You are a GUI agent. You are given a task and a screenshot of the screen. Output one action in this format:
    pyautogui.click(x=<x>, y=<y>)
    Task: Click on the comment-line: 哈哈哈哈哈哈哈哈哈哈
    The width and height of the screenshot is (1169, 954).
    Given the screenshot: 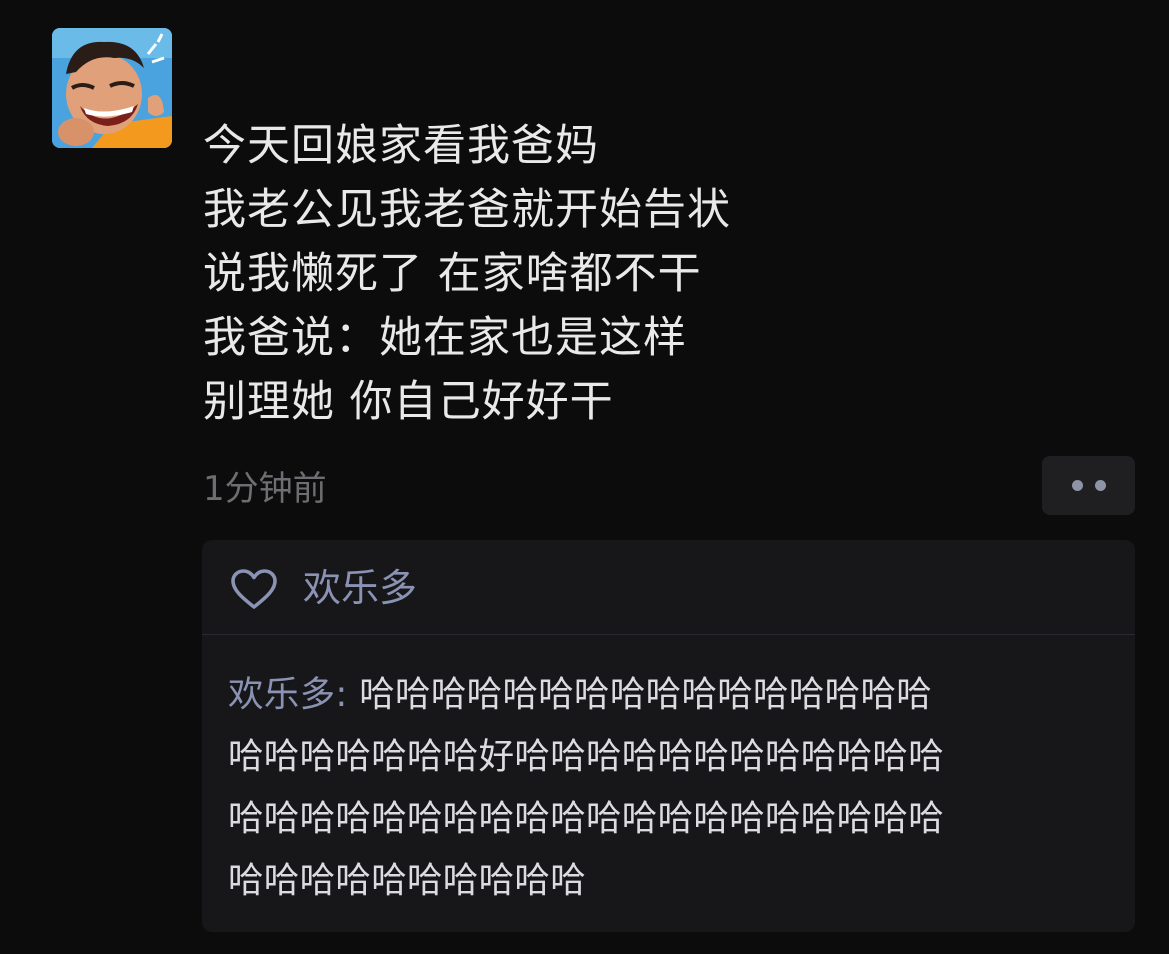 What is the action you would take?
    pyautogui.click(x=407, y=880)
    